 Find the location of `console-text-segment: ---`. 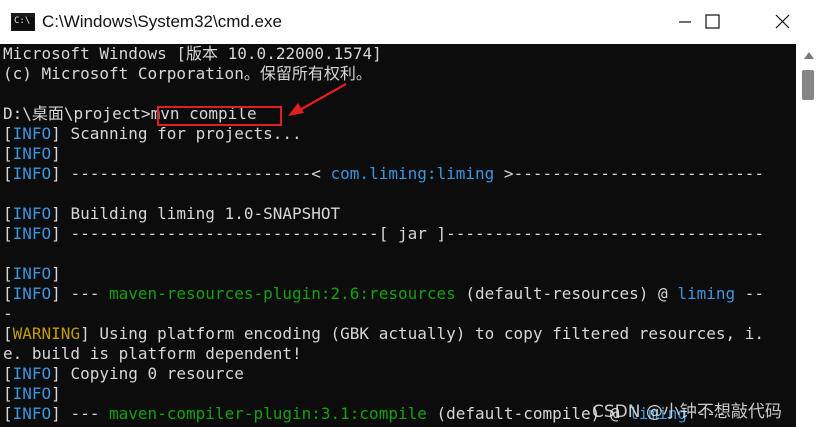

console-text-segment: --- is located at coordinates (706, 413).